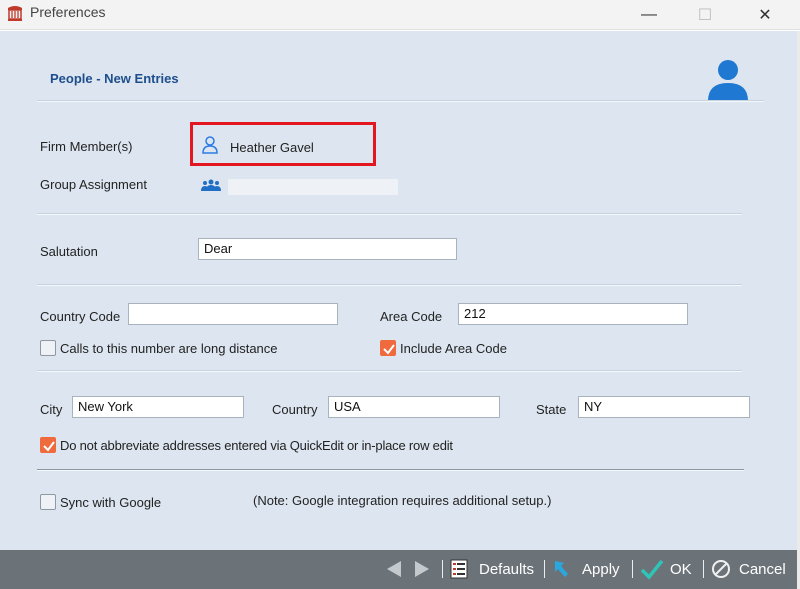 This screenshot has height=589, width=800. I want to click on section-title: People - New Entries, so click(114, 78).